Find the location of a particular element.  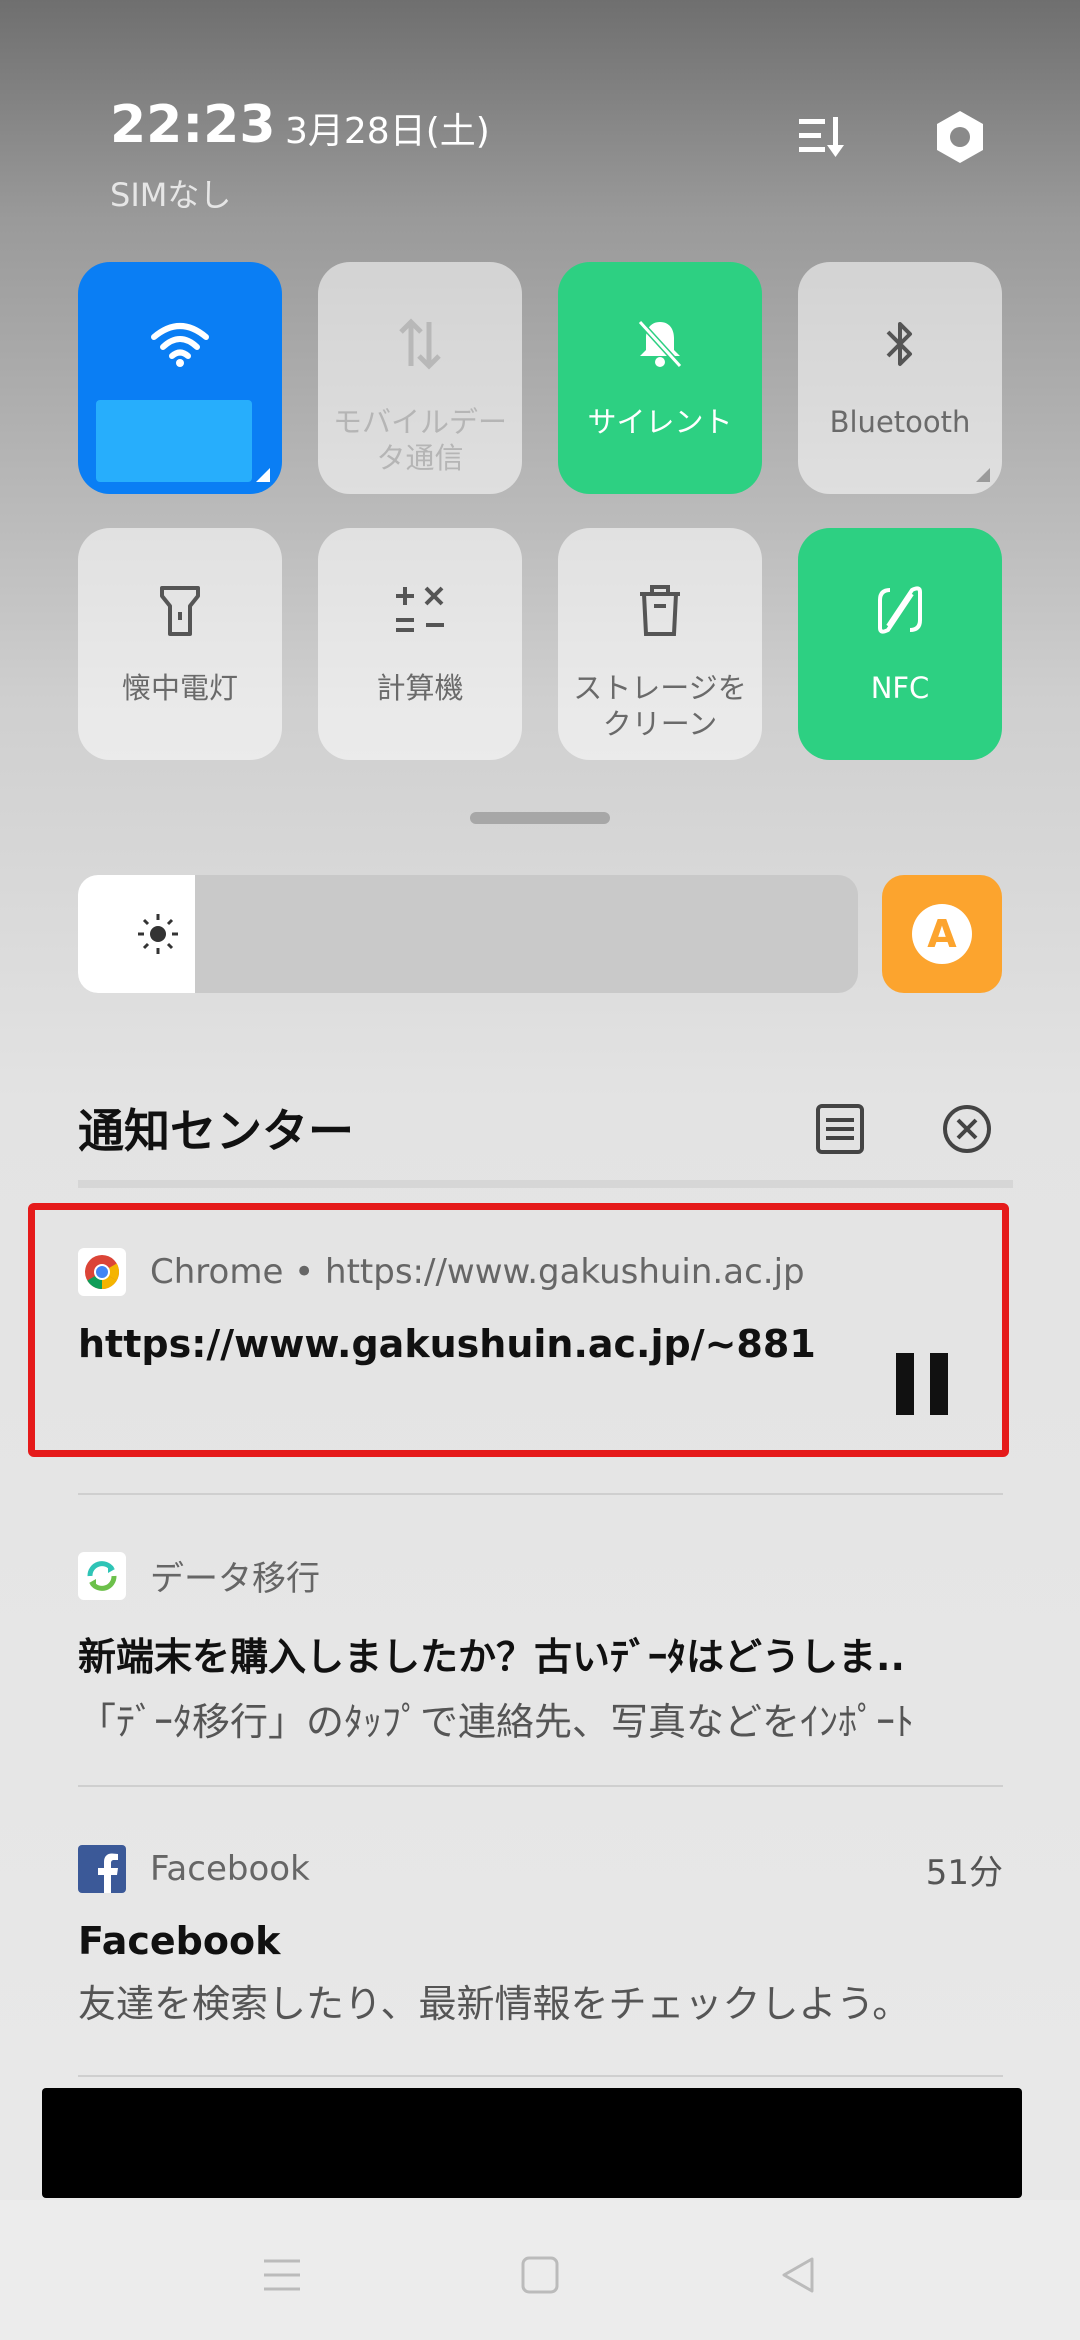

home-nav-icon is located at coordinates (540, 2275).